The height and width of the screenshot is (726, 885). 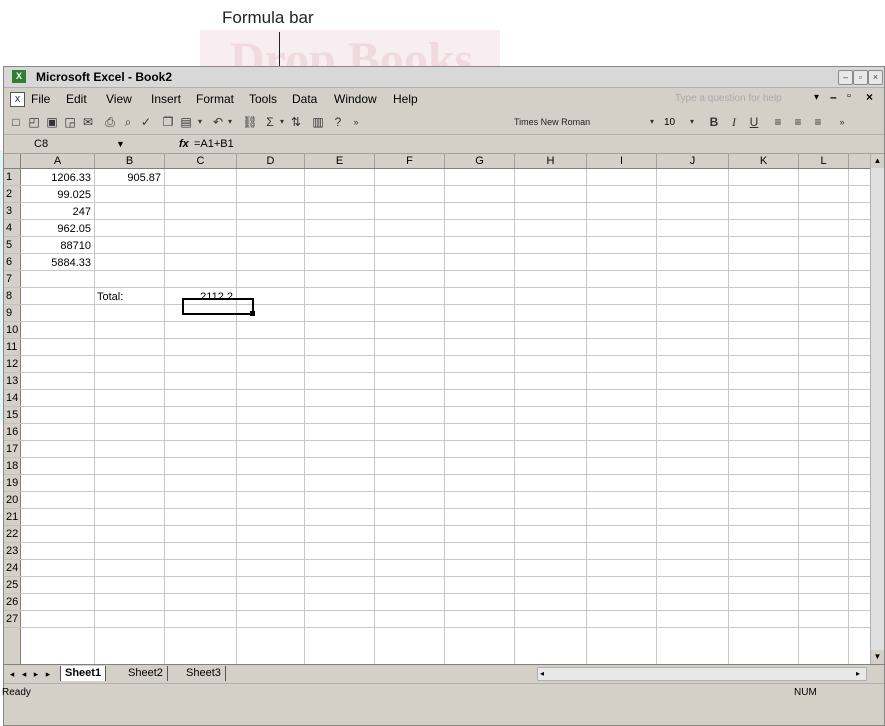 What do you see at coordinates (36, 674) in the screenshot?
I see `next-sheet-icon: ▸` at bounding box center [36, 674].